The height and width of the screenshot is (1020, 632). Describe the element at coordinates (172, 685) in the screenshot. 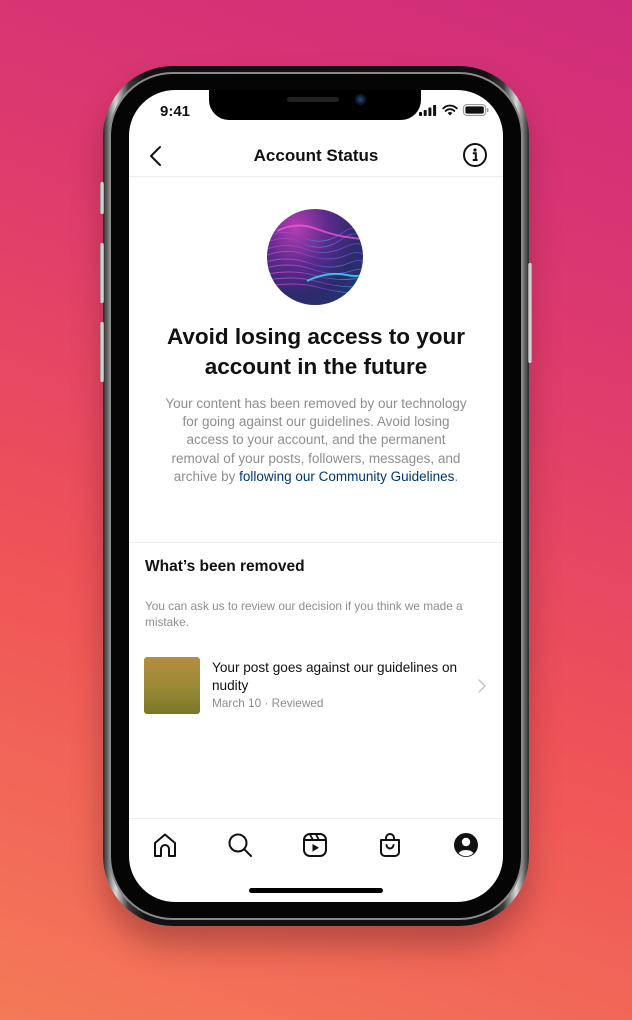

I see `post-thumbnail` at that location.